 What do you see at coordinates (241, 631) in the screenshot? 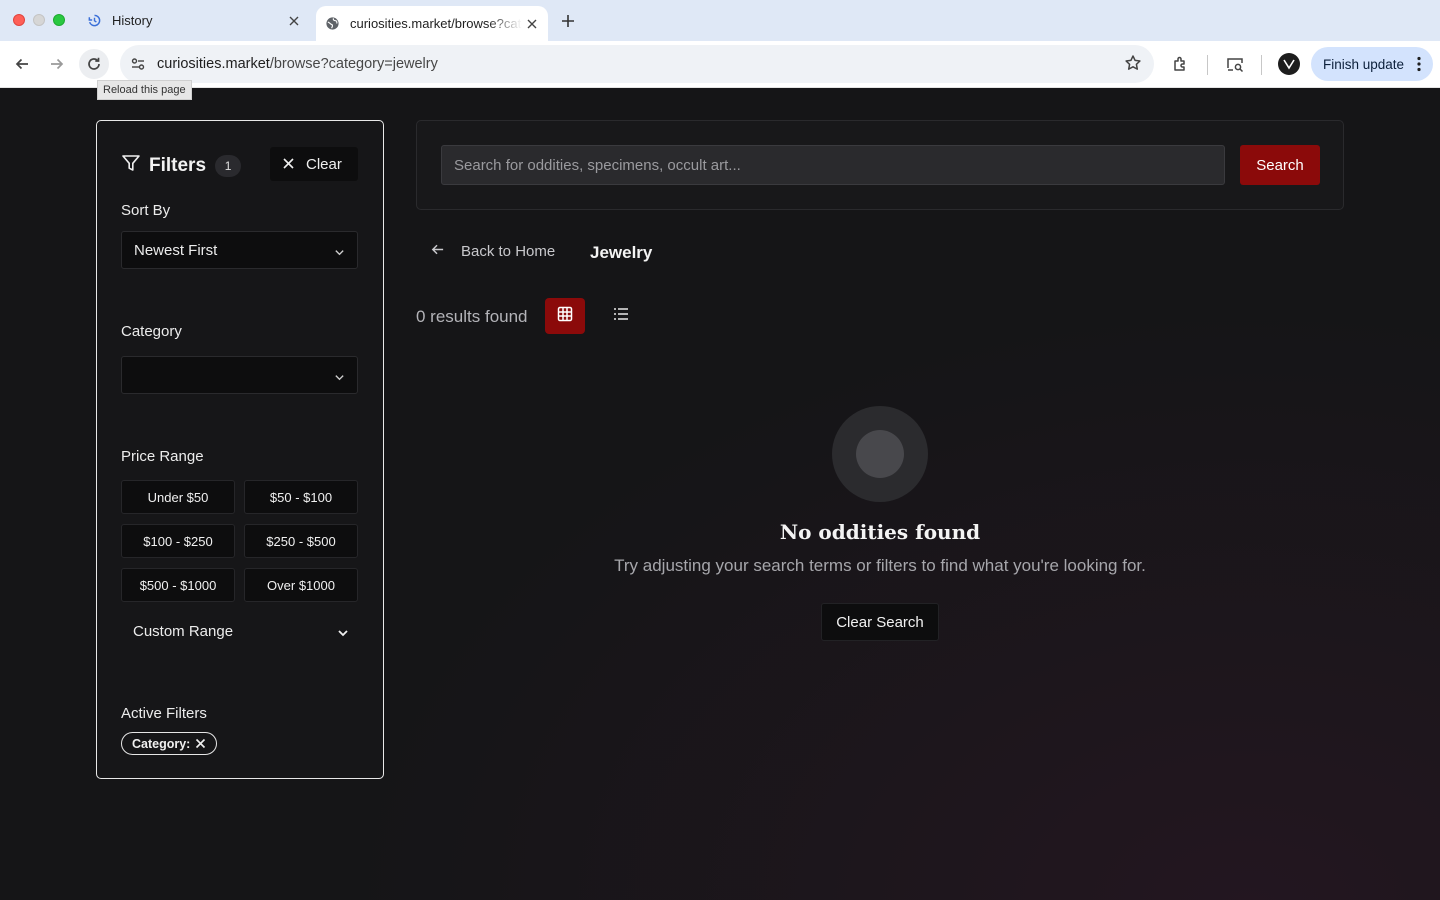
I see `custom-range-toggle: Custom Range` at bounding box center [241, 631].